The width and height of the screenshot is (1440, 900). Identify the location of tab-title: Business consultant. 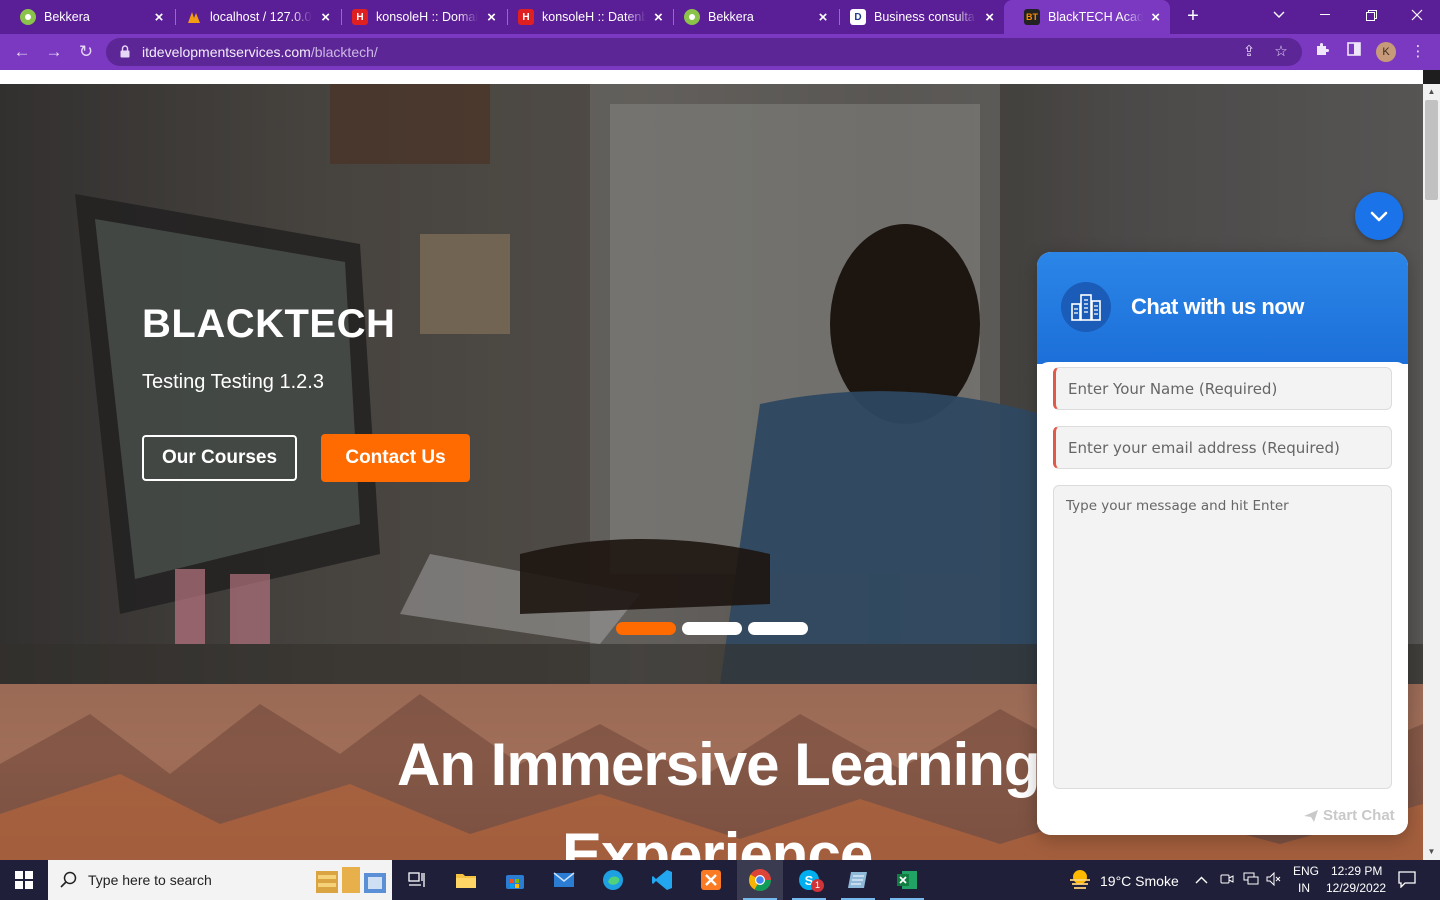
(925, 17).